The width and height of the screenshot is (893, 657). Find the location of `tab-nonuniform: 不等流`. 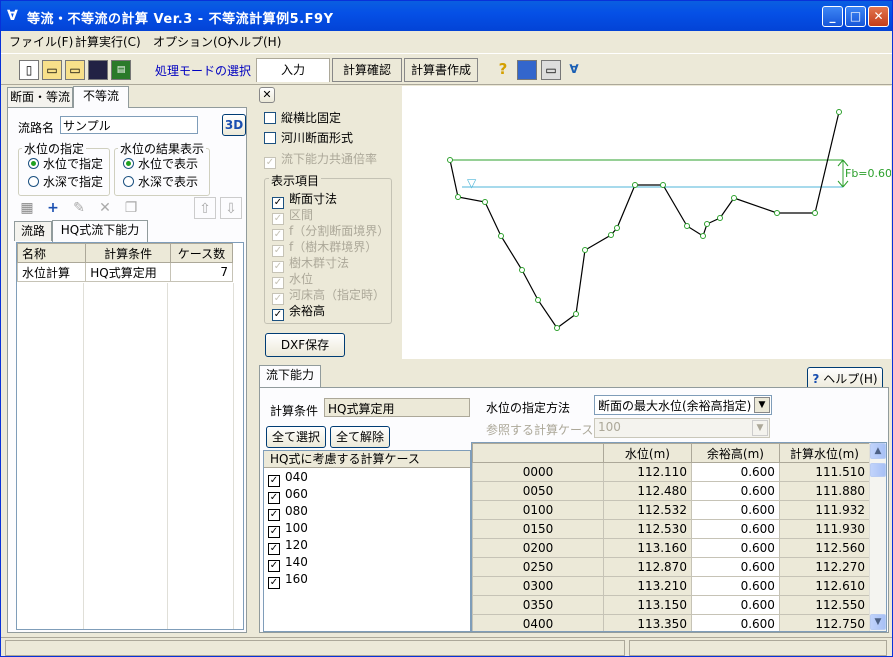

tab-nonuniform: 不等流 is located at coordinates (101, 97).